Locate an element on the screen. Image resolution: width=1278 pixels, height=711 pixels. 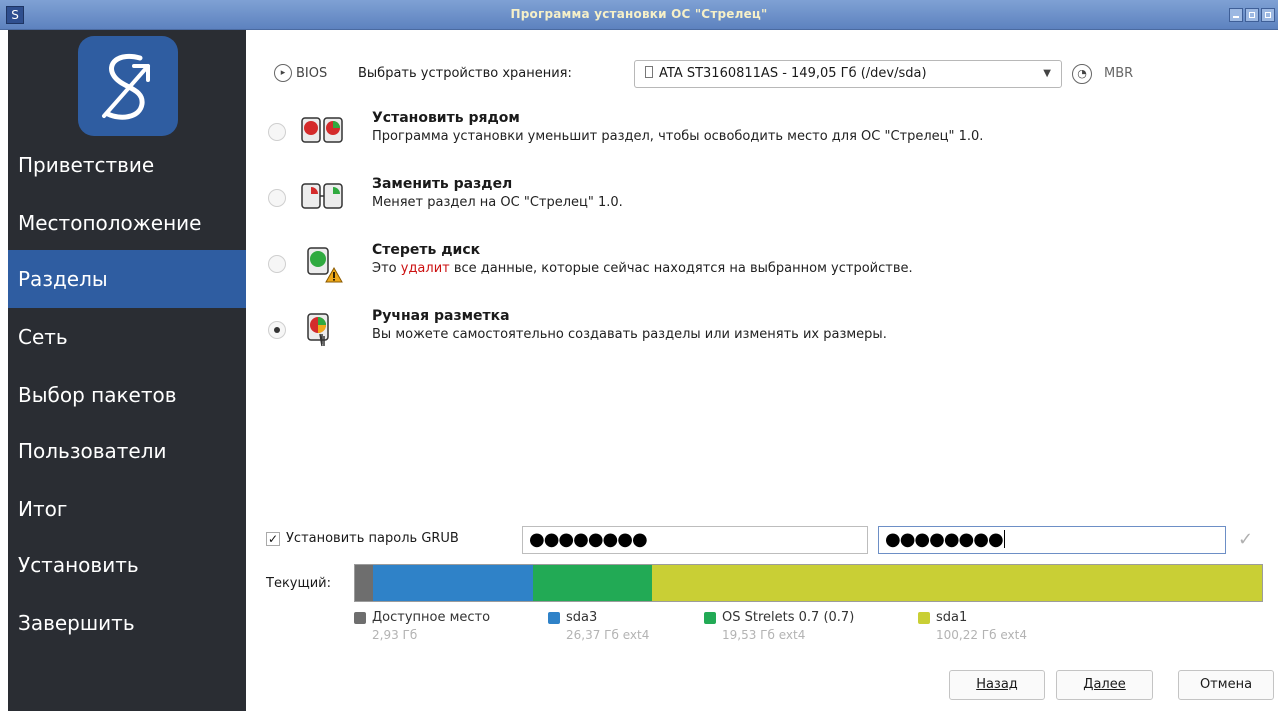
option-title: Ручная разметка is located at coordinates (441, 316).